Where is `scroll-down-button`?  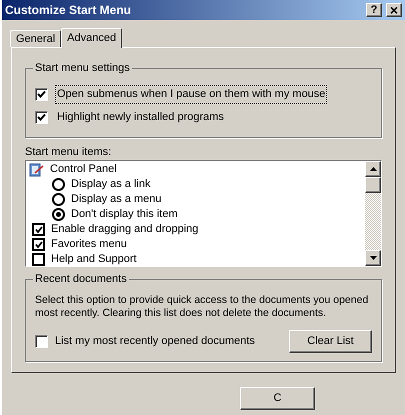 scroll-down-button is located at coordinates (373, 258).